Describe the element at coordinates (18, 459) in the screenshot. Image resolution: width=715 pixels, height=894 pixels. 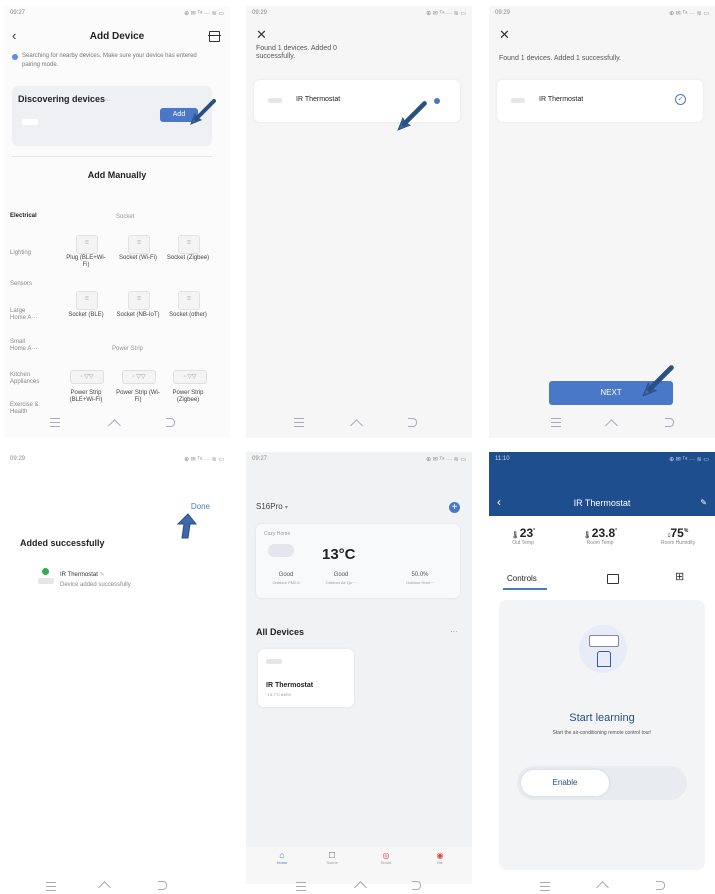
I see `status-time: 09:29` at that location.